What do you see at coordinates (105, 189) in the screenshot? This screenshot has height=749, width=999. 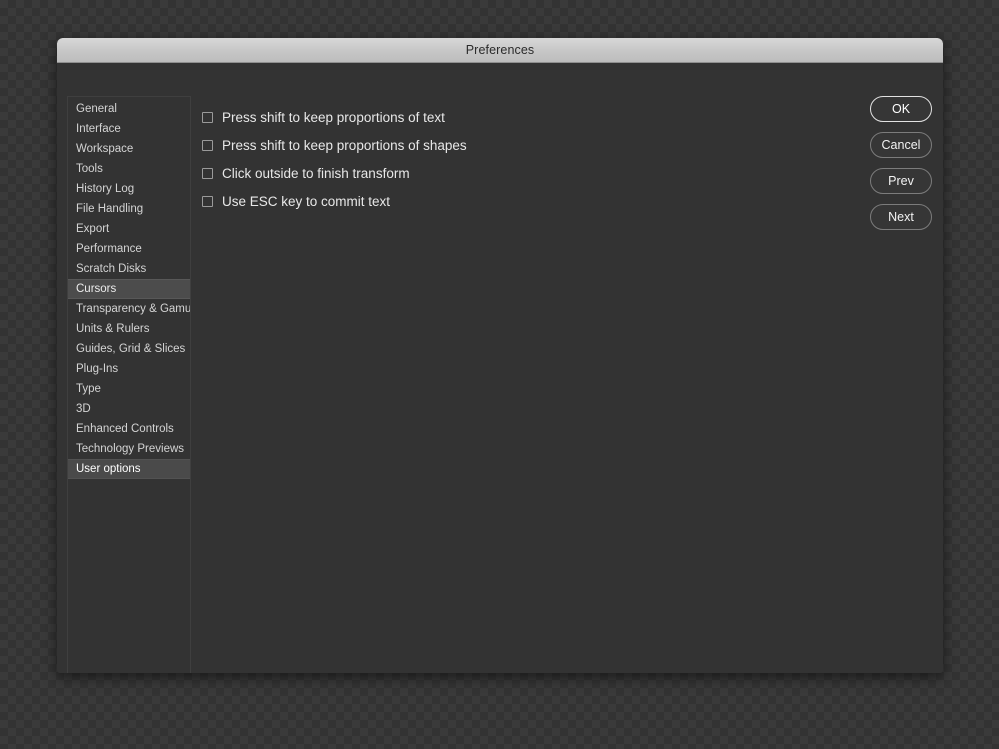 I see `sidebar-item-label: History Log` at bounding box center [105, 189].